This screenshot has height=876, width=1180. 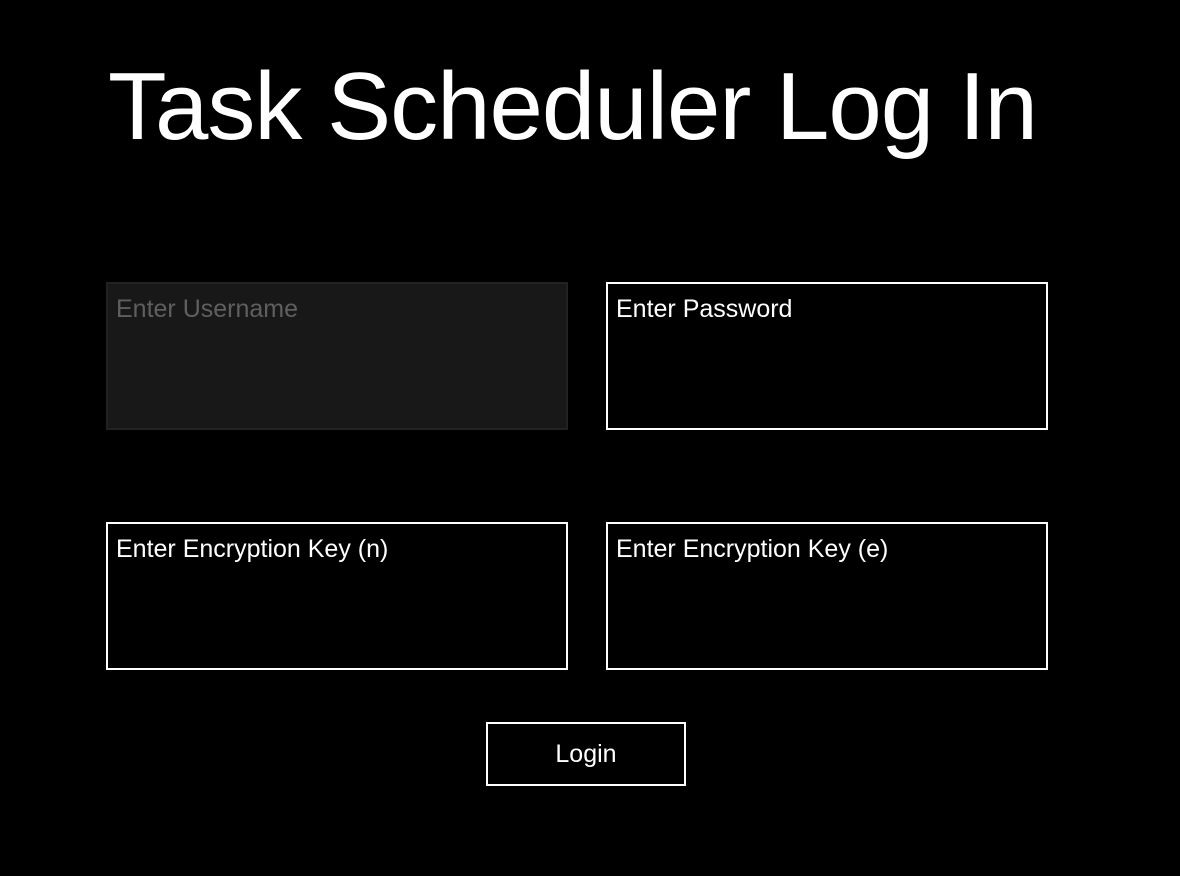 I want to click on encryption-key-n-field: Enter Encryption Key (n), so click(x=337, y=596).